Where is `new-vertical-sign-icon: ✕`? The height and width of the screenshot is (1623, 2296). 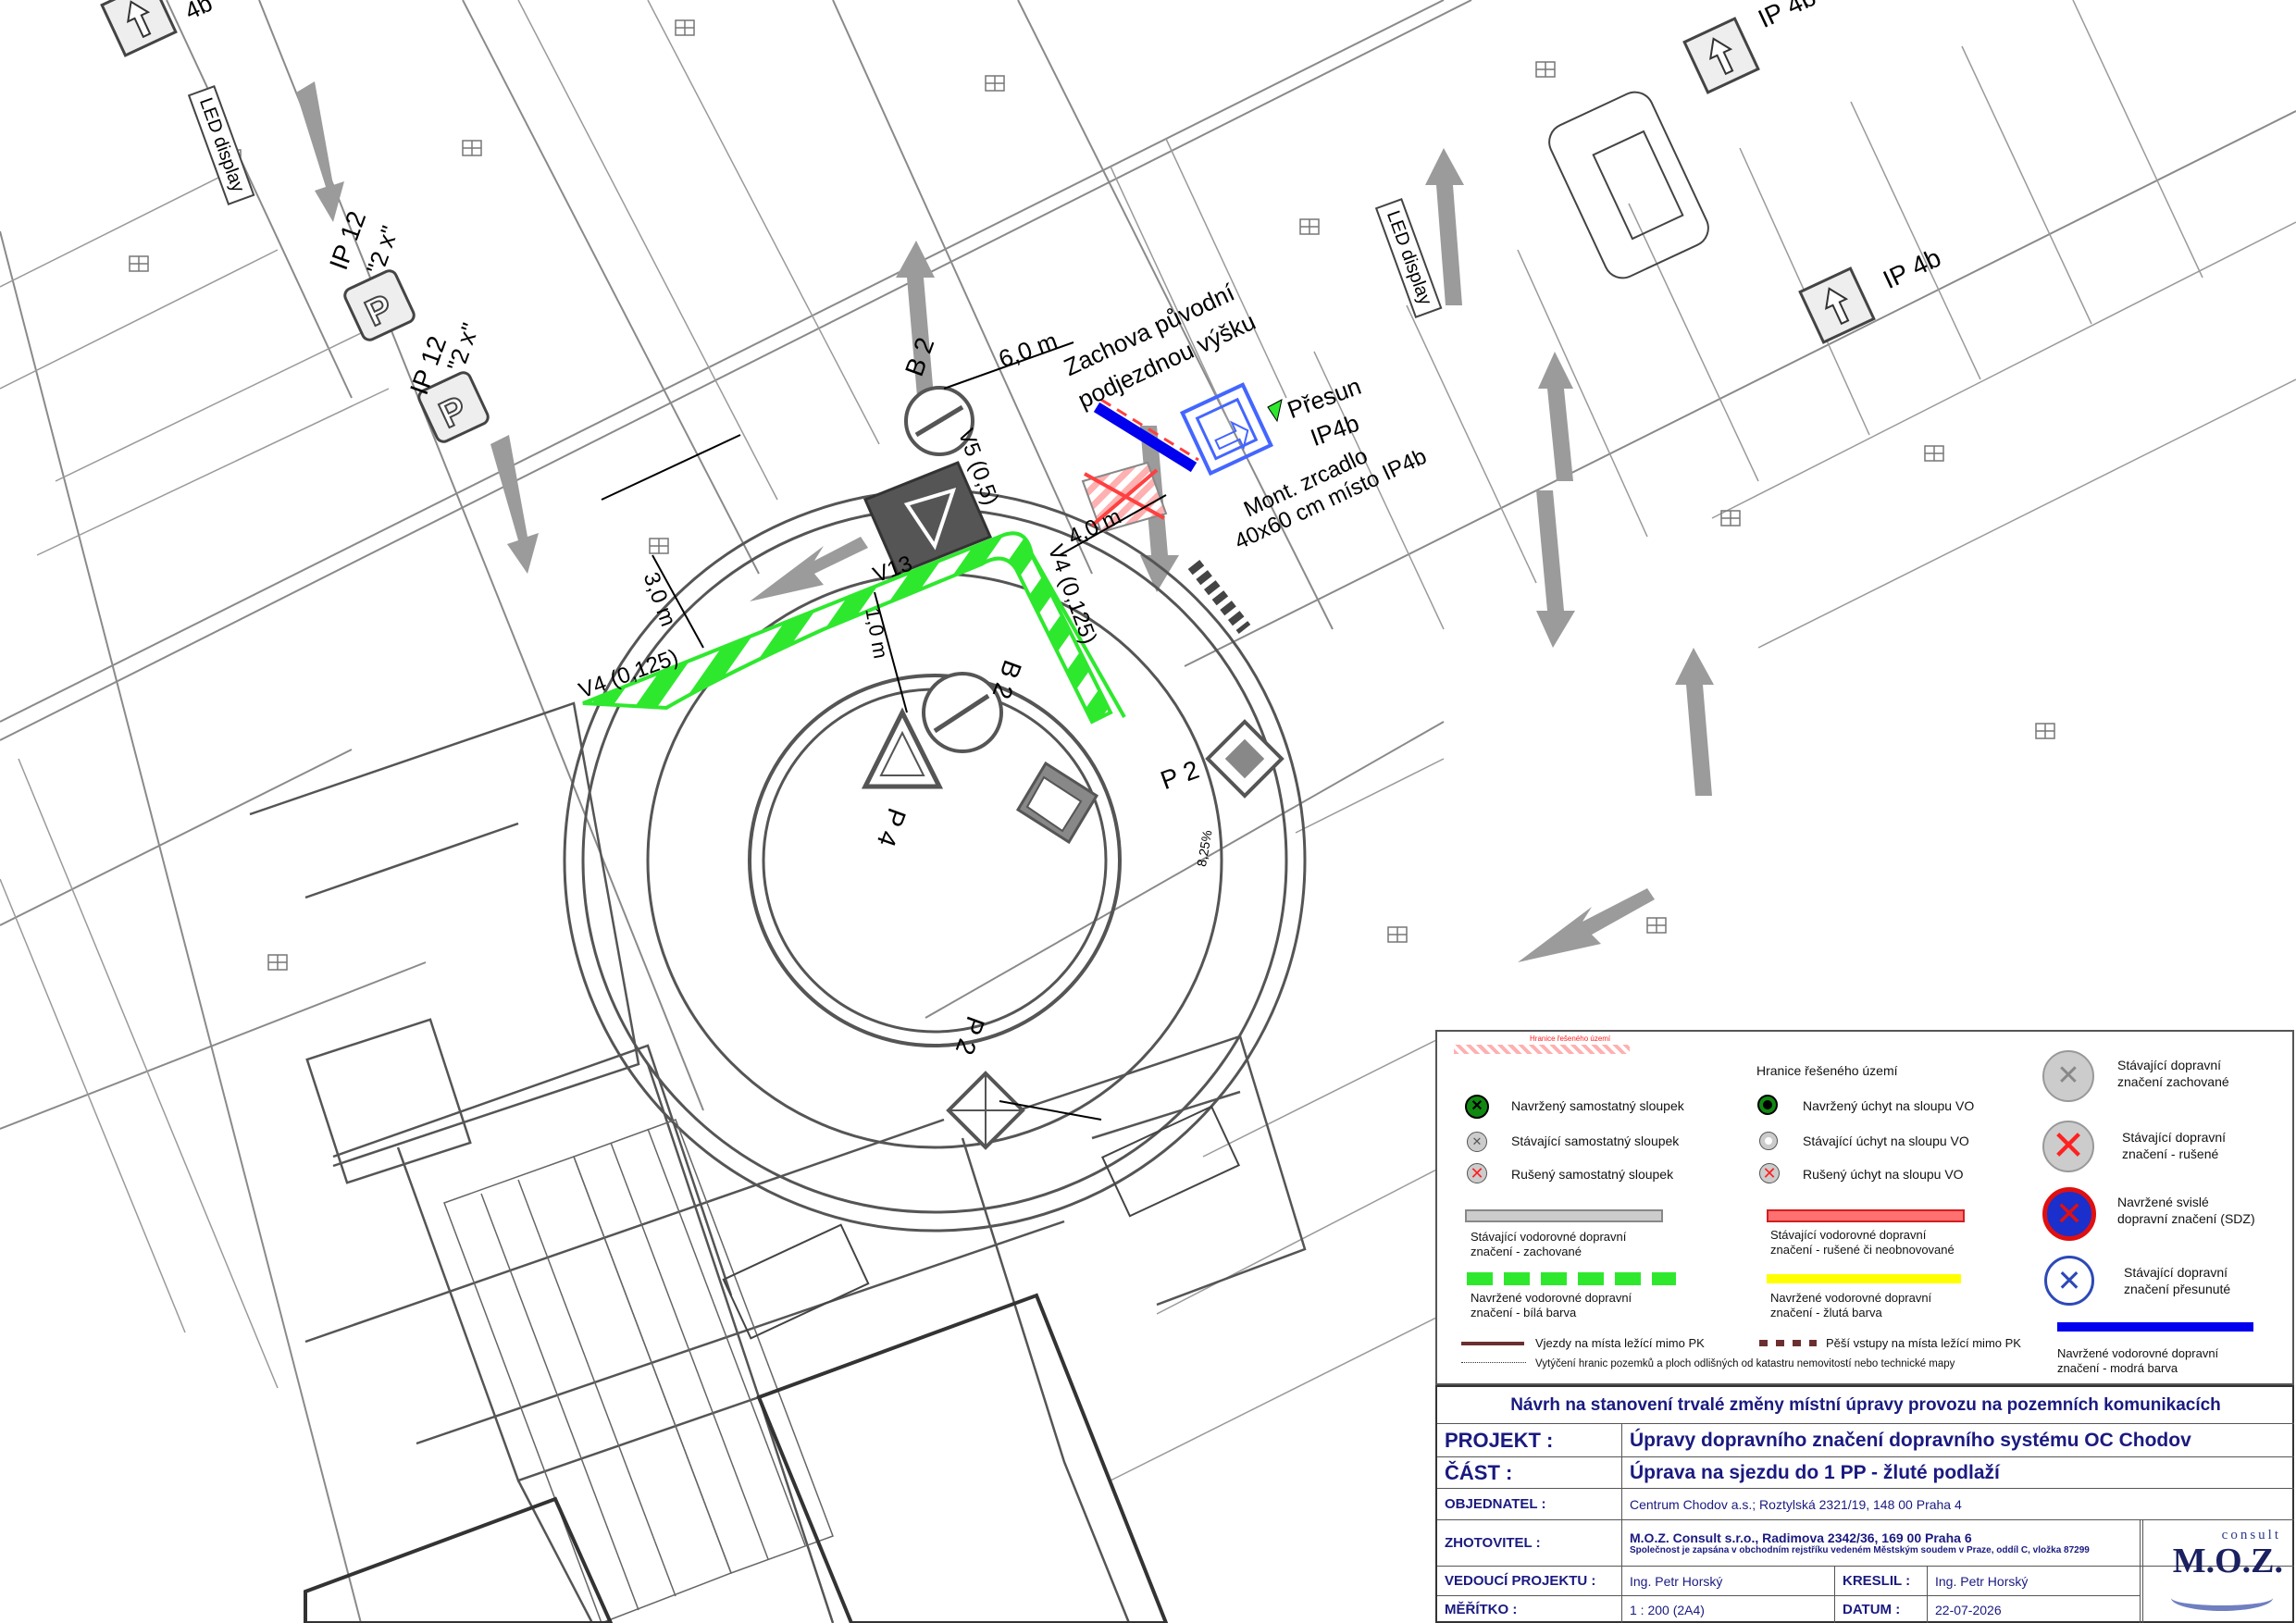
new-vertical-sign-icon: ✕ is located at coordinates (2069, 1214).